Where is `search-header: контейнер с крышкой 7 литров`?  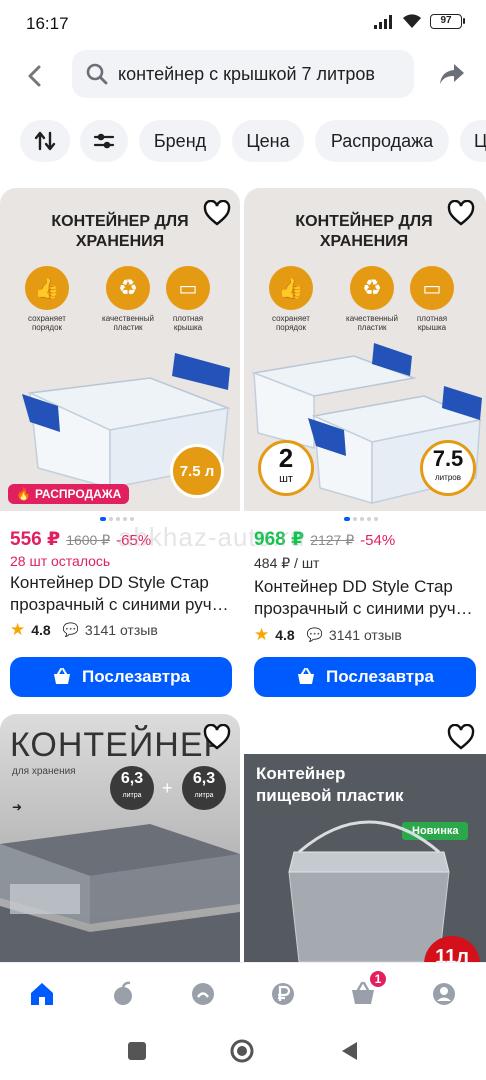 search-header: контейнер с крышкой 7 литров is located at coordinates (243, 76).